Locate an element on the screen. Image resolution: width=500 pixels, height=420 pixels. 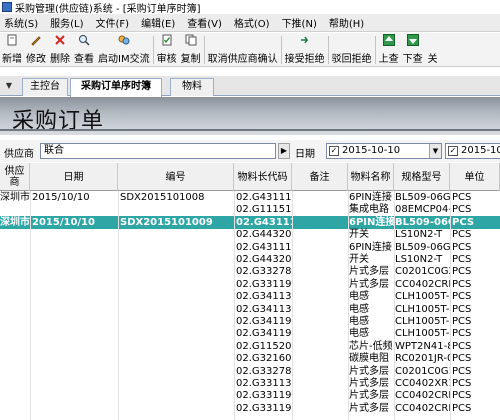
chevron-down-icon: ▼ is located at coordinates (435, 151).